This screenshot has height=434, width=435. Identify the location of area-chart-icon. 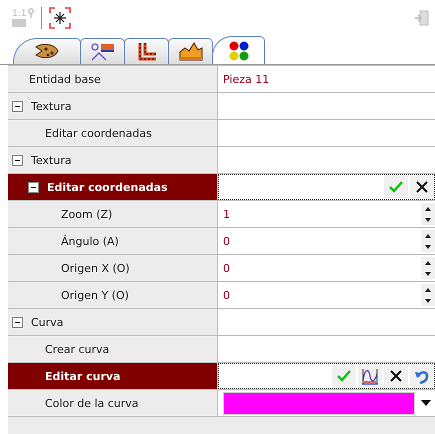
(190, 52).